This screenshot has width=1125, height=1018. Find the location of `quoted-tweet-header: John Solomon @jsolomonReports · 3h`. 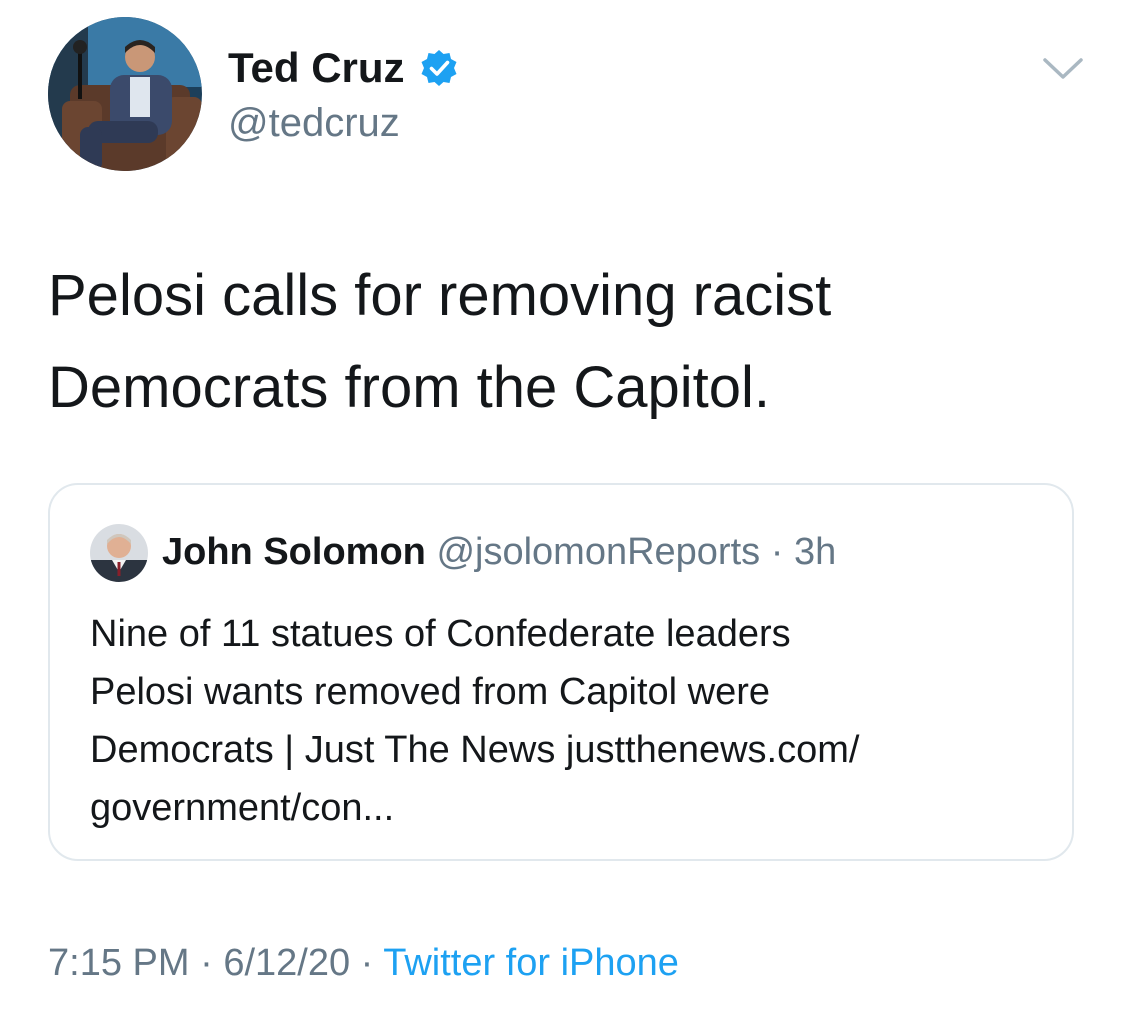

quoted-tweet-header: John Solomon @jsolomonReports · 3h is located at coordinates (499, 552).